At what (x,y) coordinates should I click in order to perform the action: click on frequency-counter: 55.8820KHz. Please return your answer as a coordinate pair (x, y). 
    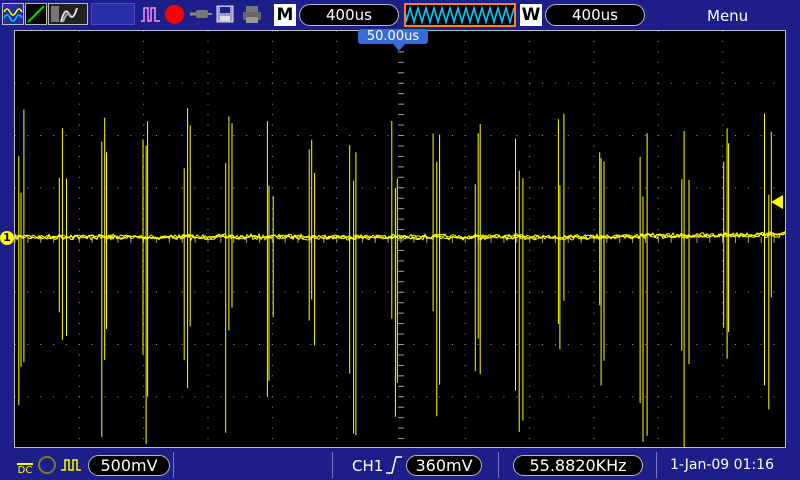
    Looking at the image, I should click on (578, 465).